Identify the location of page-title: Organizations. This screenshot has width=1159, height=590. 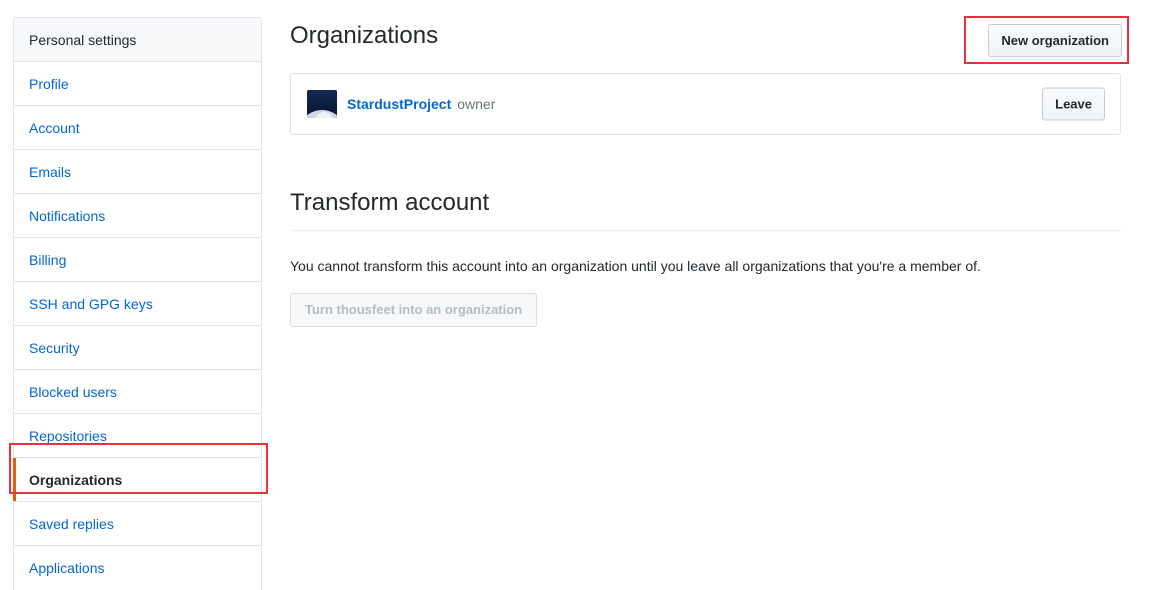
(364, 35).